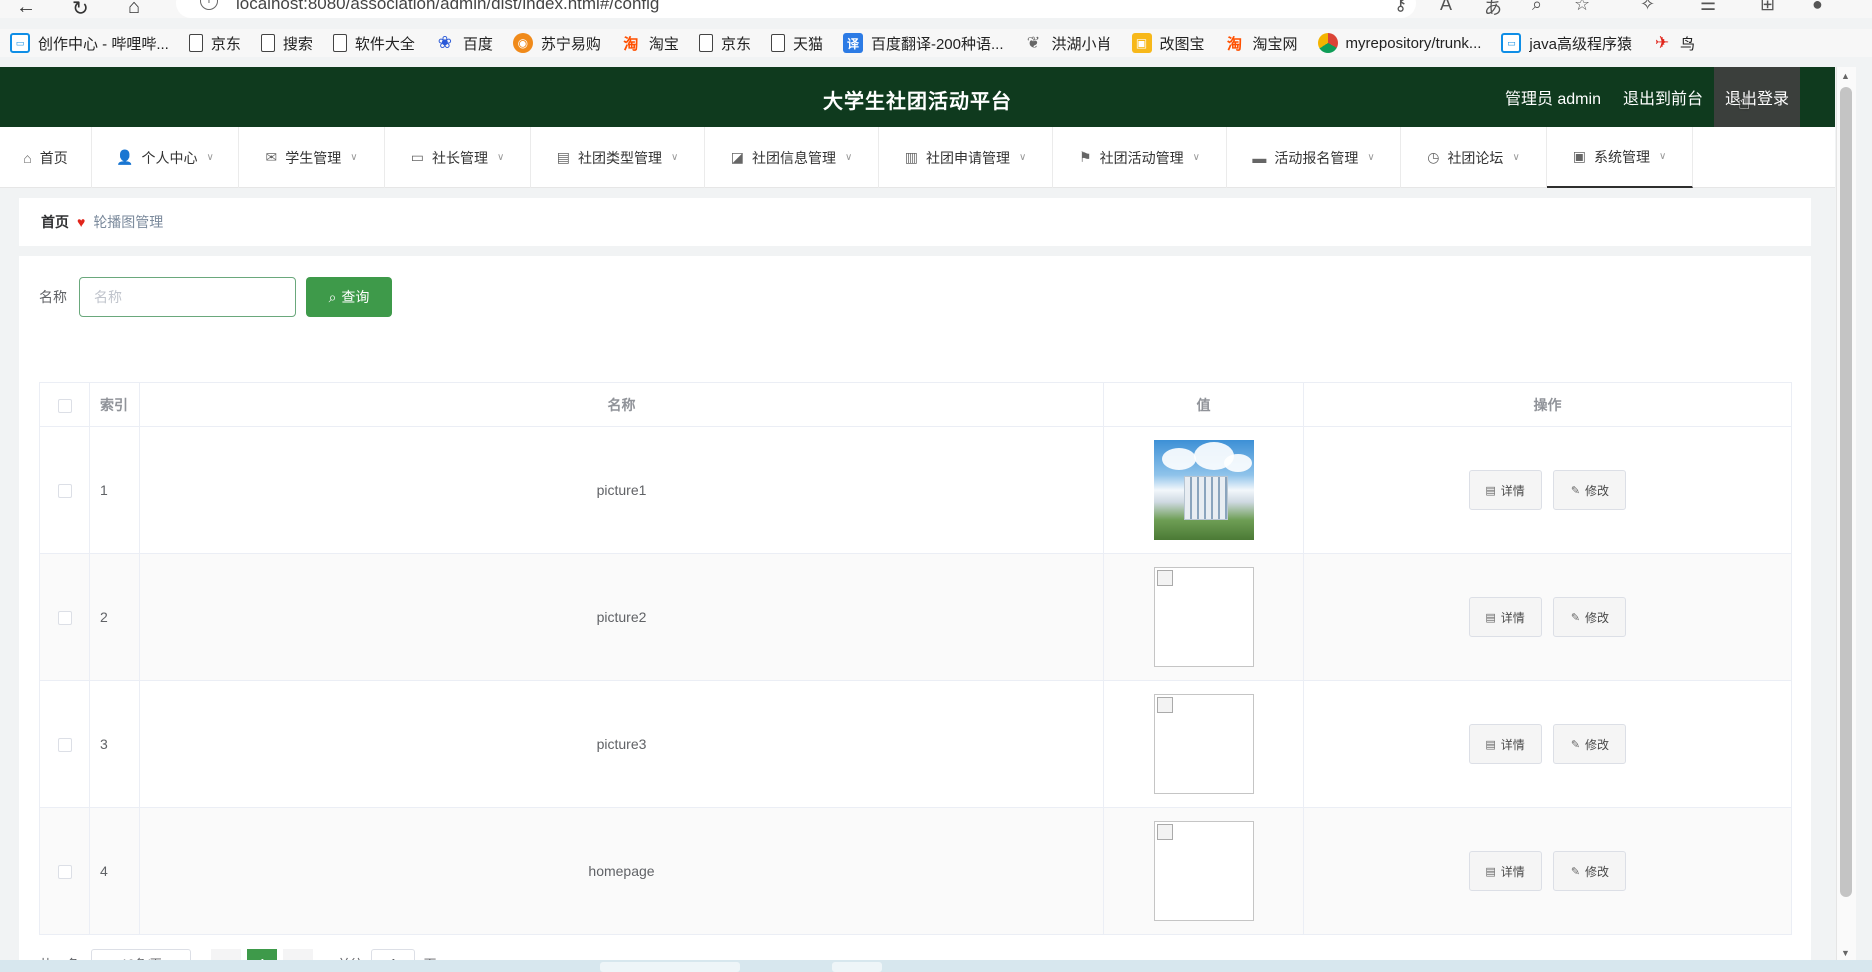 This screenshot has height=972, width=1872. What do you see at coordinates (915, 744) in the screenshot?
I see `table-row: 3 picture3 ▤ 详情 ✎ 修改` at bounding box center [915, 744].